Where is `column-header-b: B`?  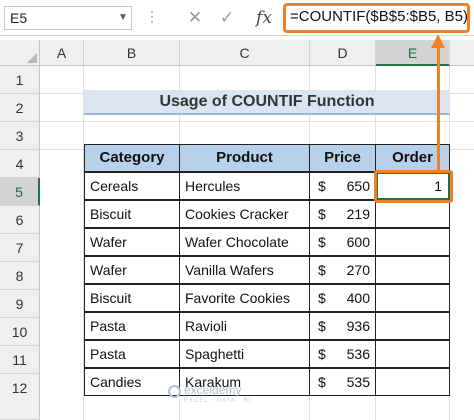
column-header-b: B is located at coordinates (132, 53).